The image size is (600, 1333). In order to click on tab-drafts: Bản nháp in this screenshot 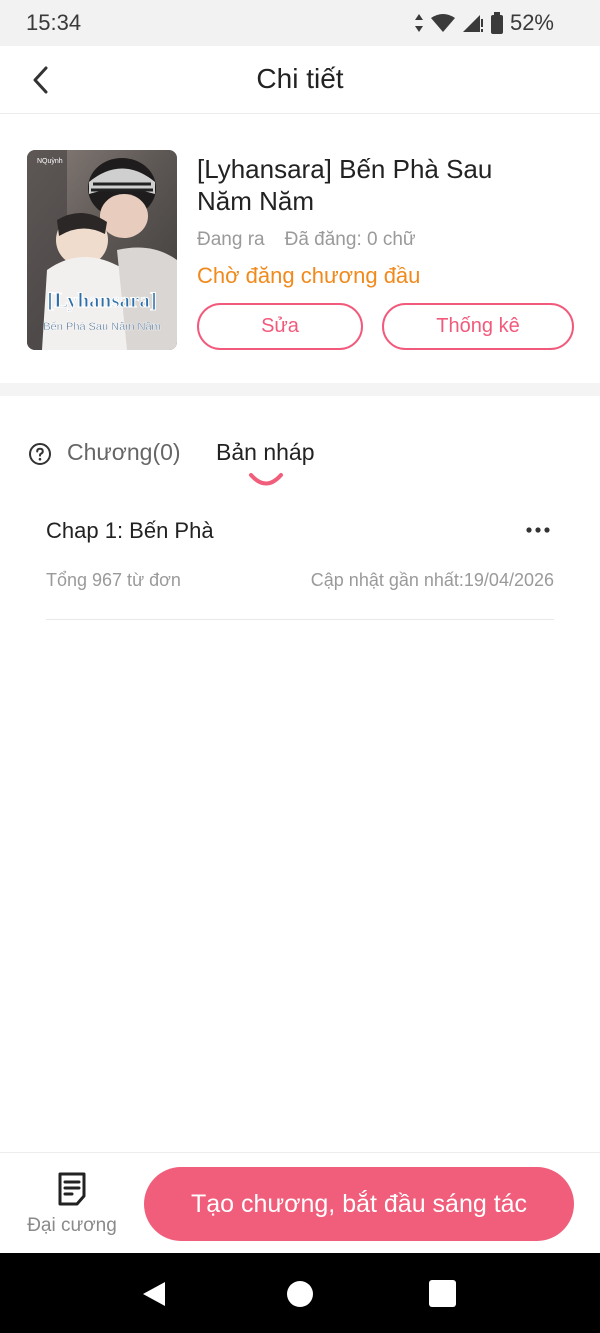, I will do `click(265, 452)`.